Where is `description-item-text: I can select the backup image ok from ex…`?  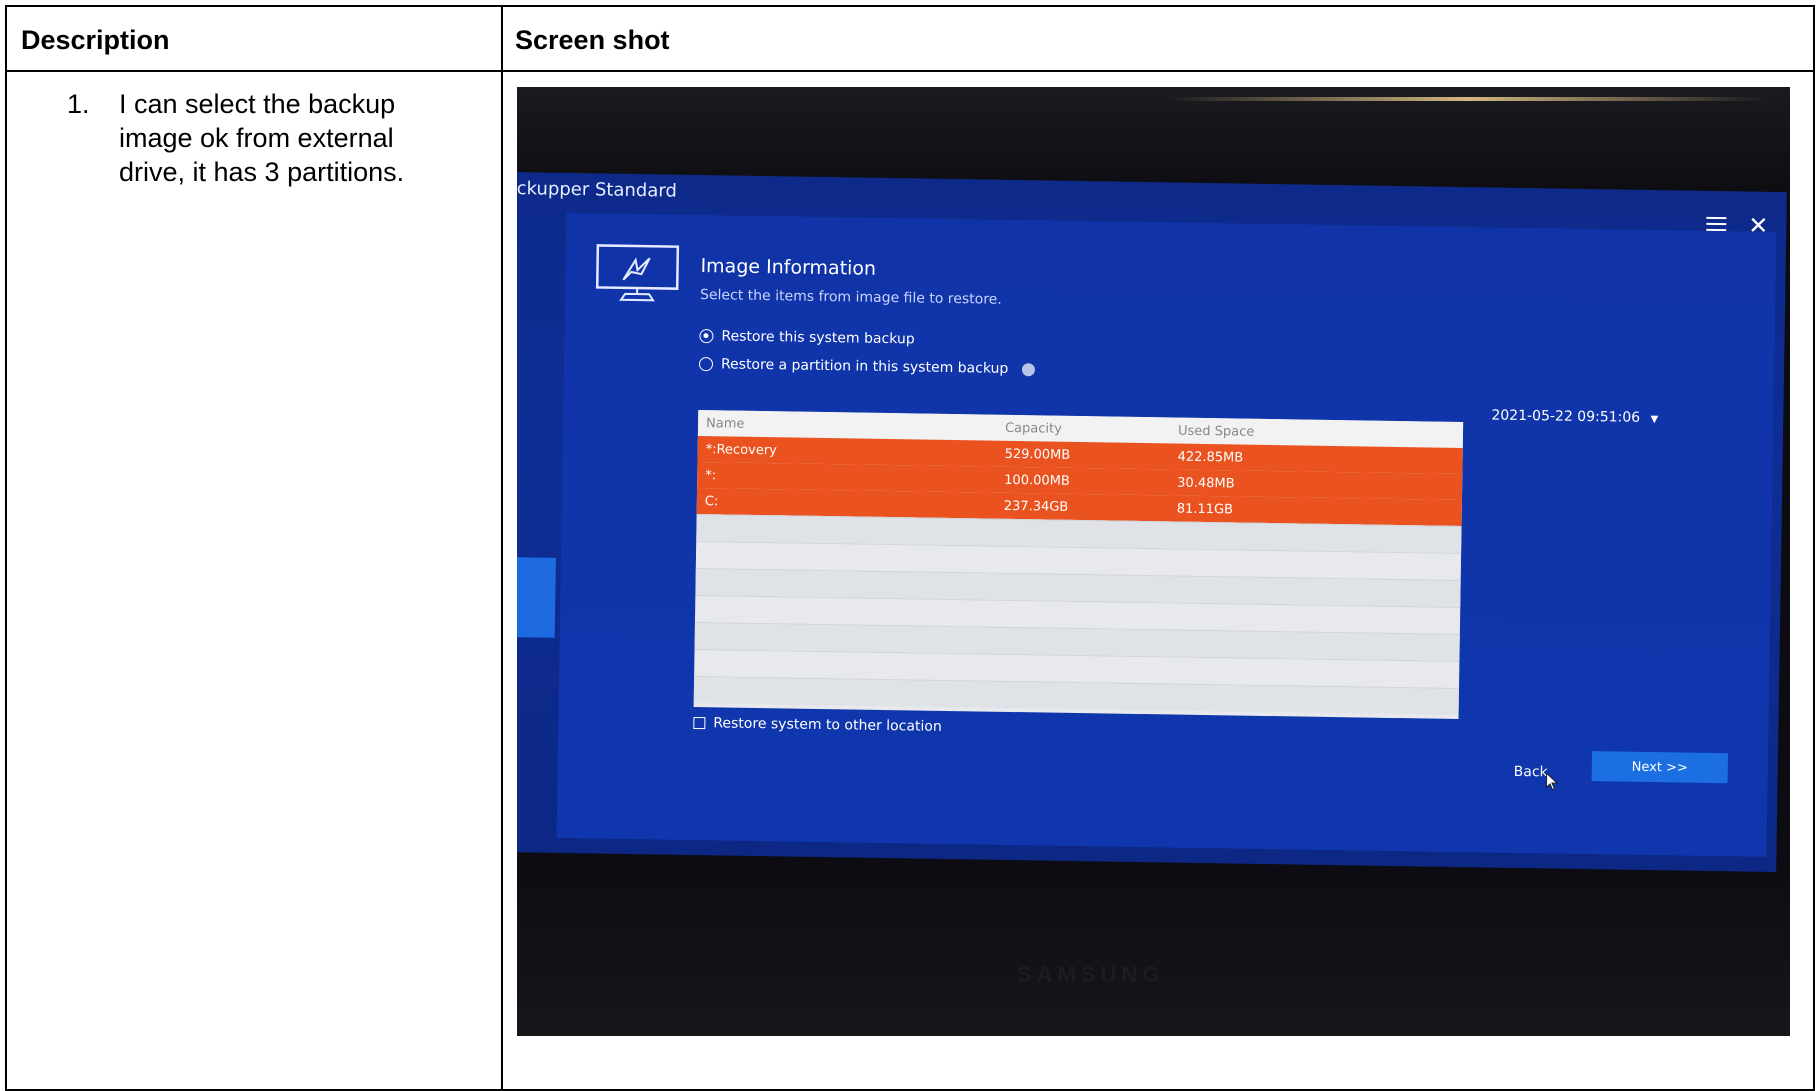 description-item-text: I can select the backup image ok from ex… is located at coordinates (262, 138).